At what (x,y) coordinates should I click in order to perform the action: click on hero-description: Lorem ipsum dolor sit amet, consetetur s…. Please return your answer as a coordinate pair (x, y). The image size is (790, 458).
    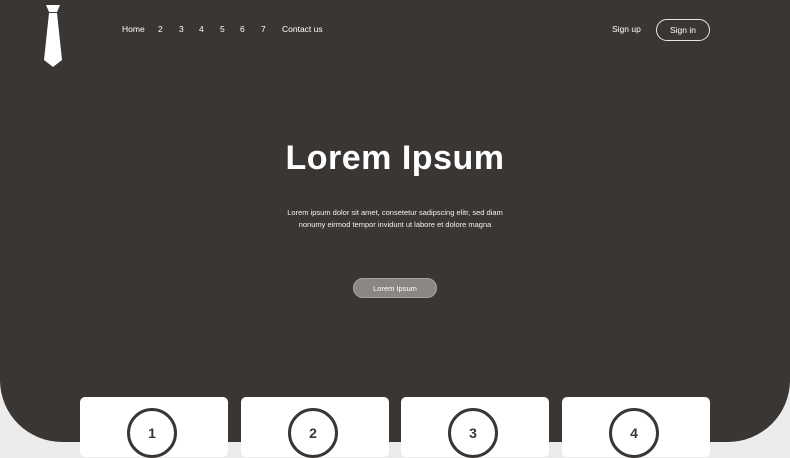
    Looking at the image, I should click on (395, 219).